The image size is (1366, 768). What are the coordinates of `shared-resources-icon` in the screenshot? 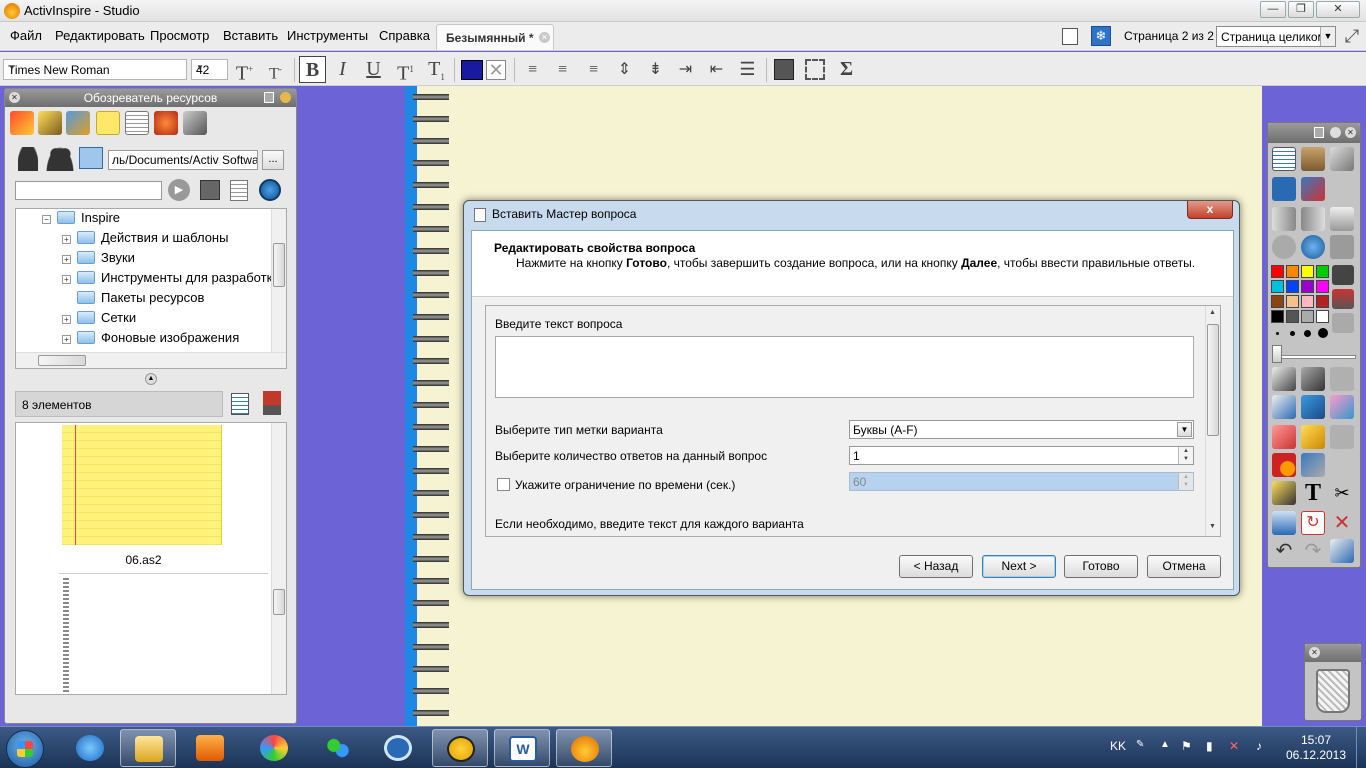 It's located at (50, 123).